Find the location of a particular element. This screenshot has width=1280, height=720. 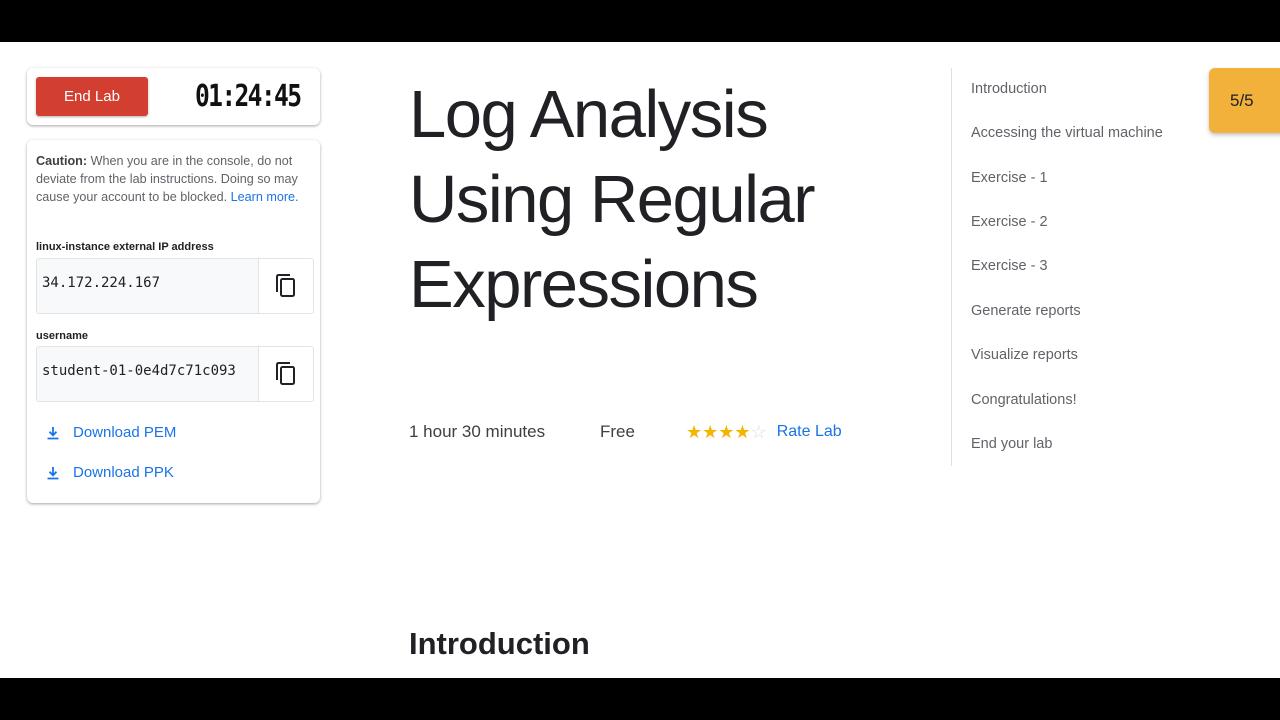

username-label: username is located at coordinates (62, 336).